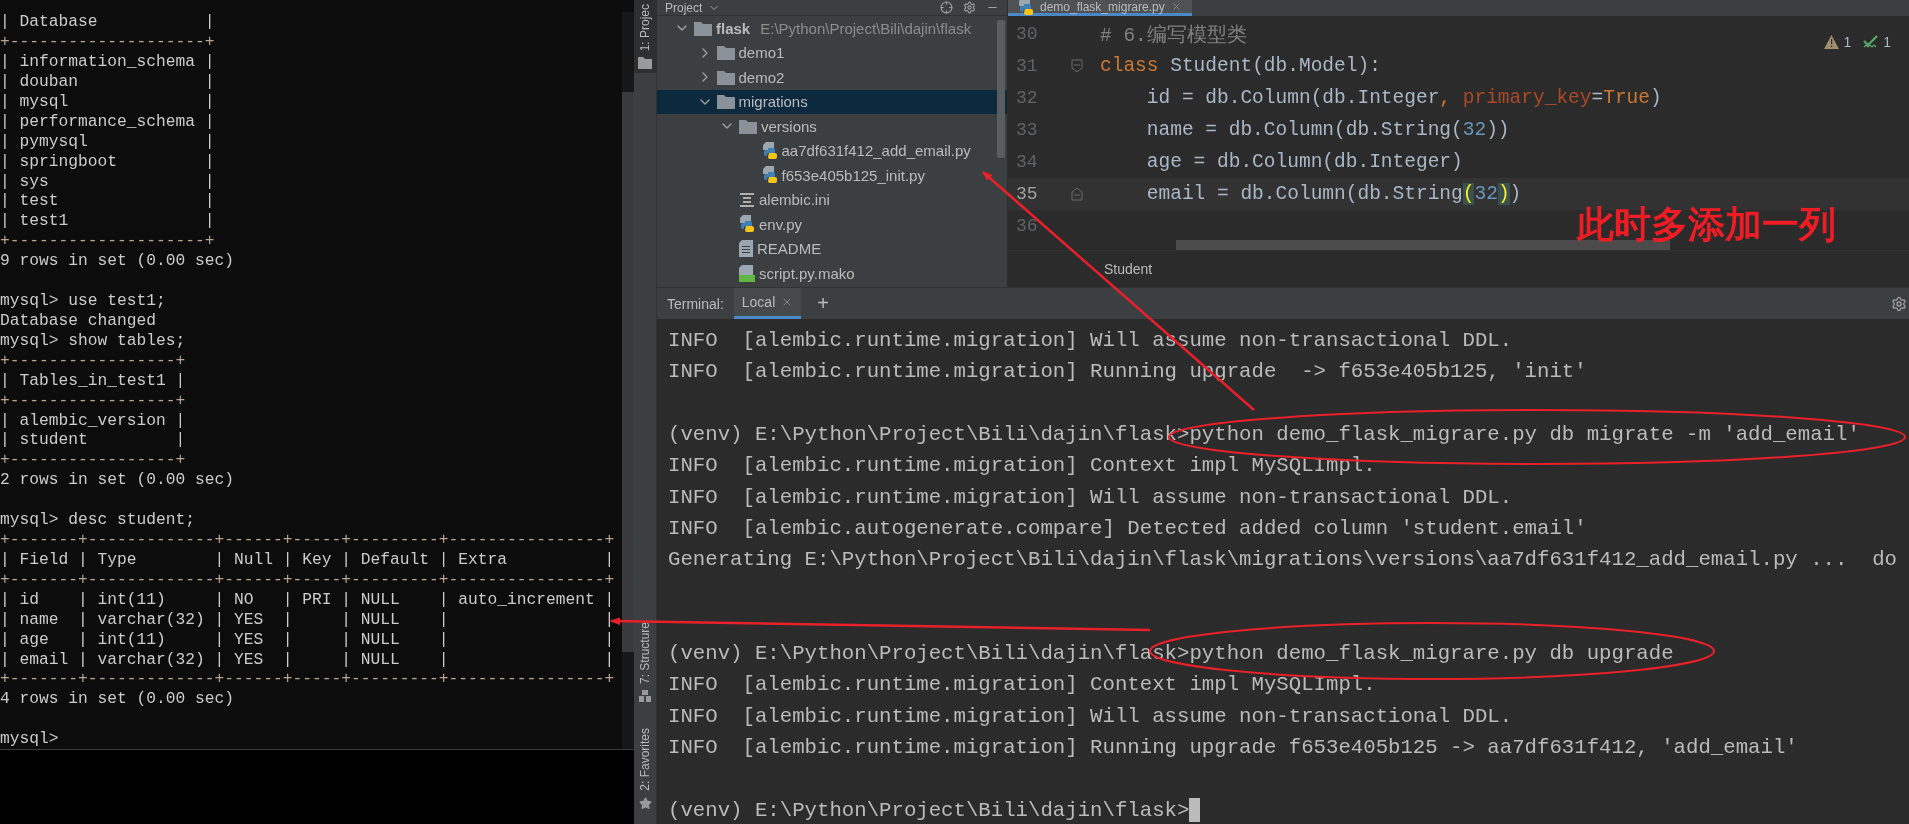 The height and width of the screenshot is (824, 1909). Describe the element at coordinates (832, 150) in the screenshot. I see `project-tree-item: aa7df631f412_add_email.py` at that location.